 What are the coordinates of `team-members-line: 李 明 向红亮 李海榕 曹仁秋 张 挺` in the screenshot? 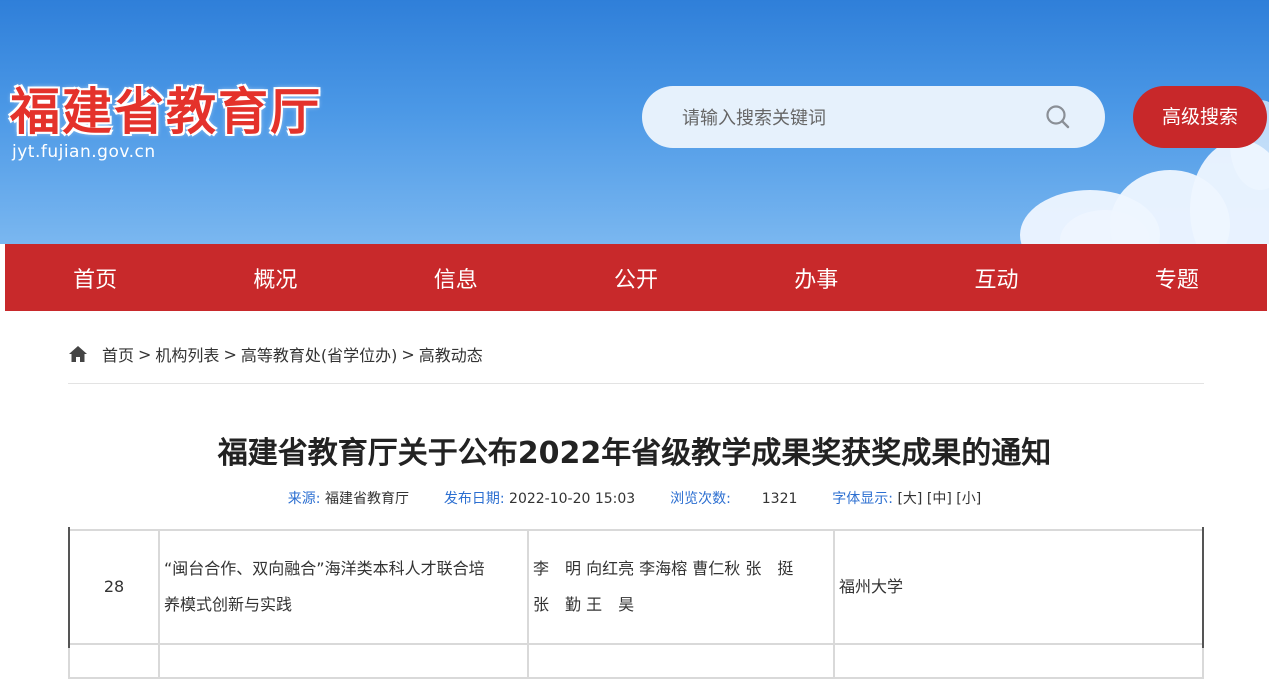 It's located at (663, 568).